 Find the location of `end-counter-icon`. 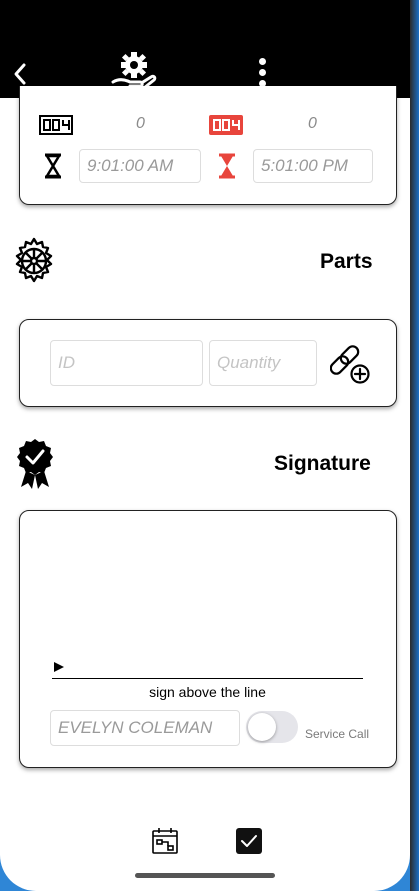

end-counter-icon is located at coordinates (226, 127).